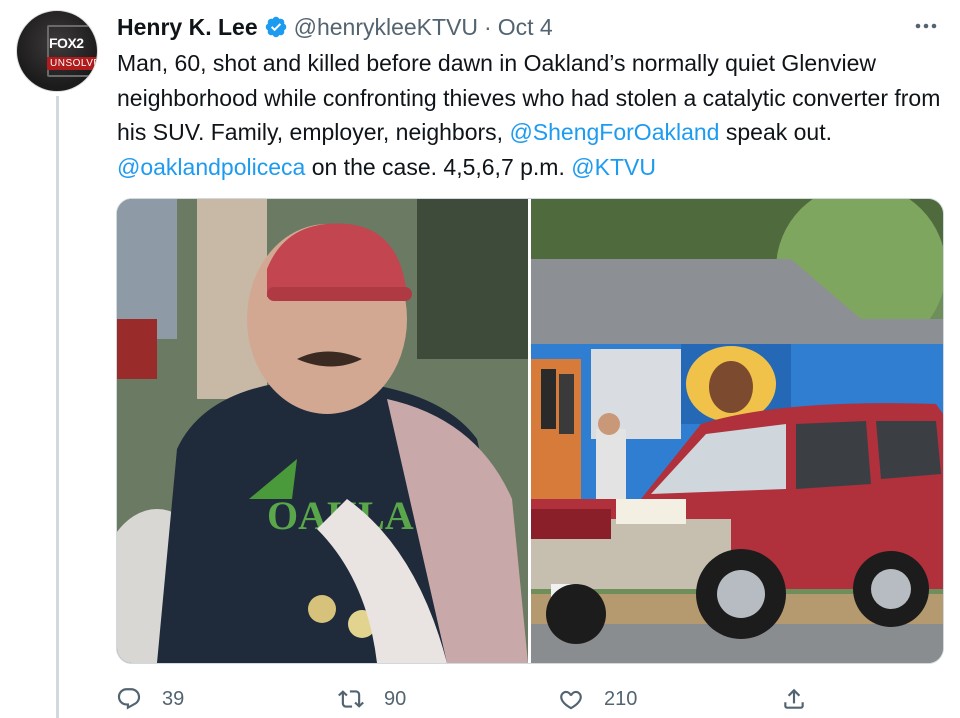 The height and width of the screenshot is (718, 960). I want to click on tweet-text-segment: speak out., so click(776, 132).